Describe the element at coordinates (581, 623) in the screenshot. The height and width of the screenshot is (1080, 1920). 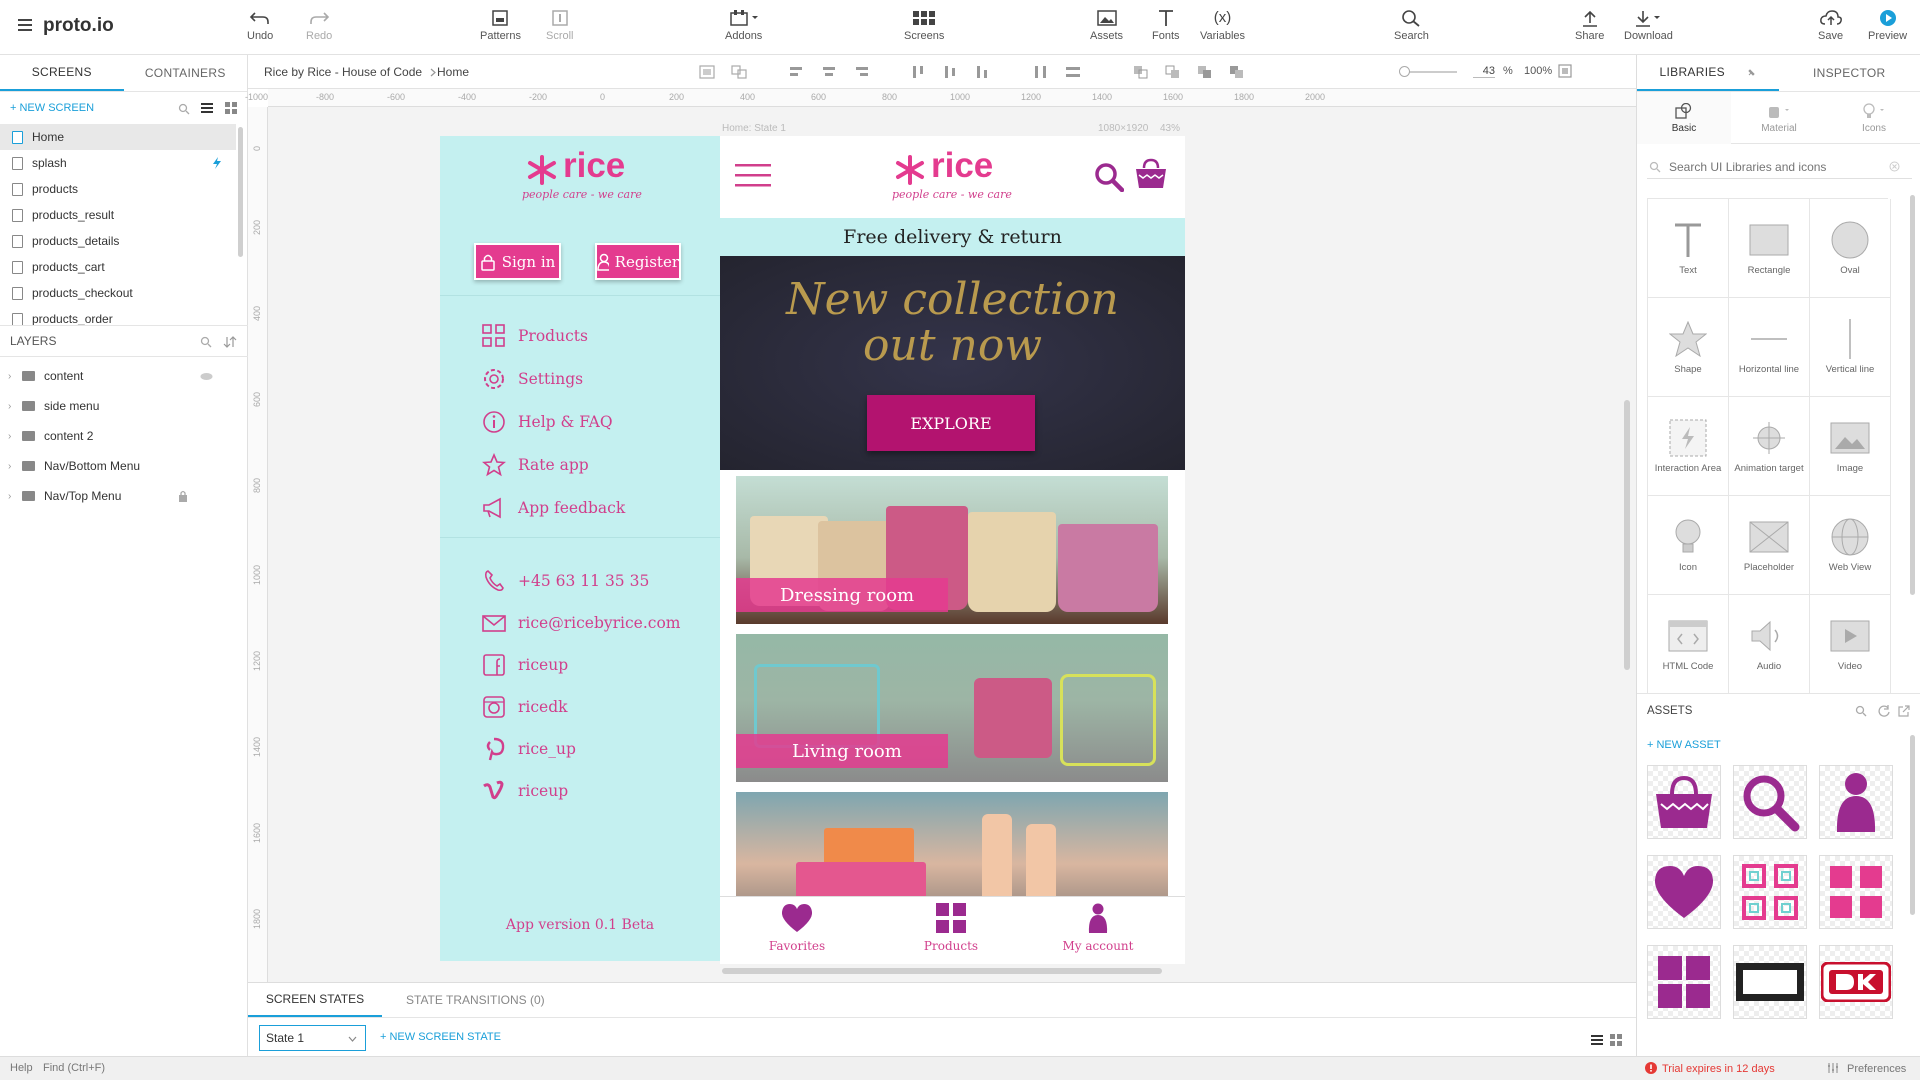
I see `contact-email: rice@ricebyrice.com` at that location.